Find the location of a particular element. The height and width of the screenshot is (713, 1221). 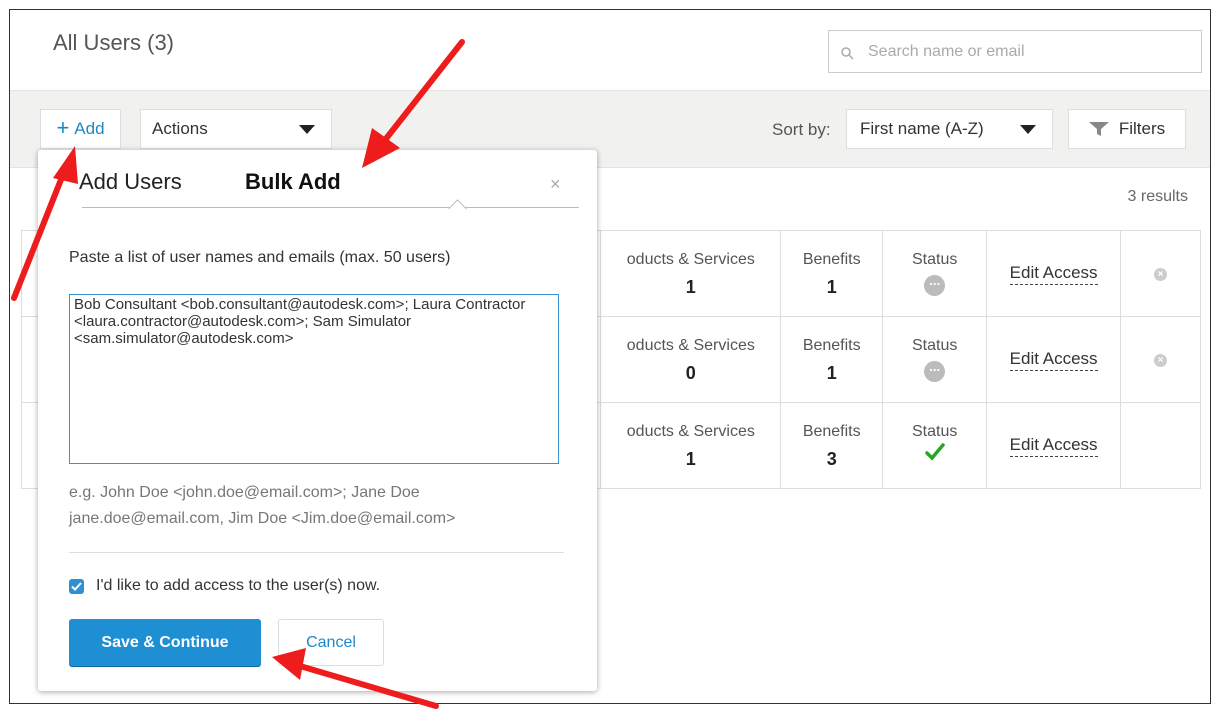

benefits-count: 3 is located at coordinates (831, 459).